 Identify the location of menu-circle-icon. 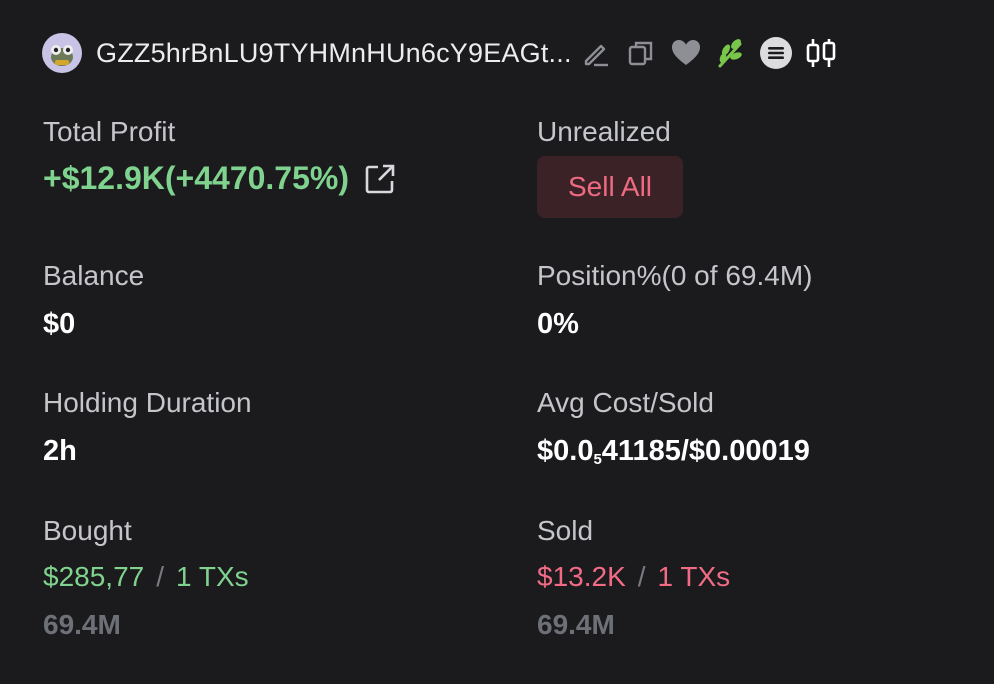
(776, 53).